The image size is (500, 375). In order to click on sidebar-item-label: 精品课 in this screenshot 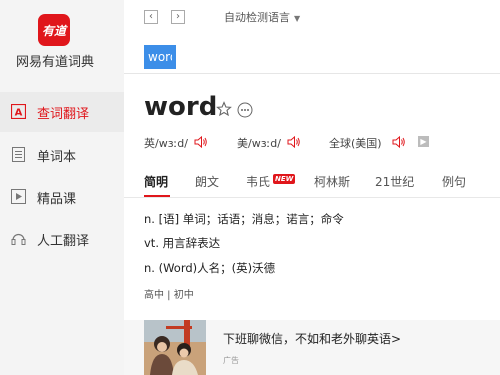, I will do `click(57, 199)`.